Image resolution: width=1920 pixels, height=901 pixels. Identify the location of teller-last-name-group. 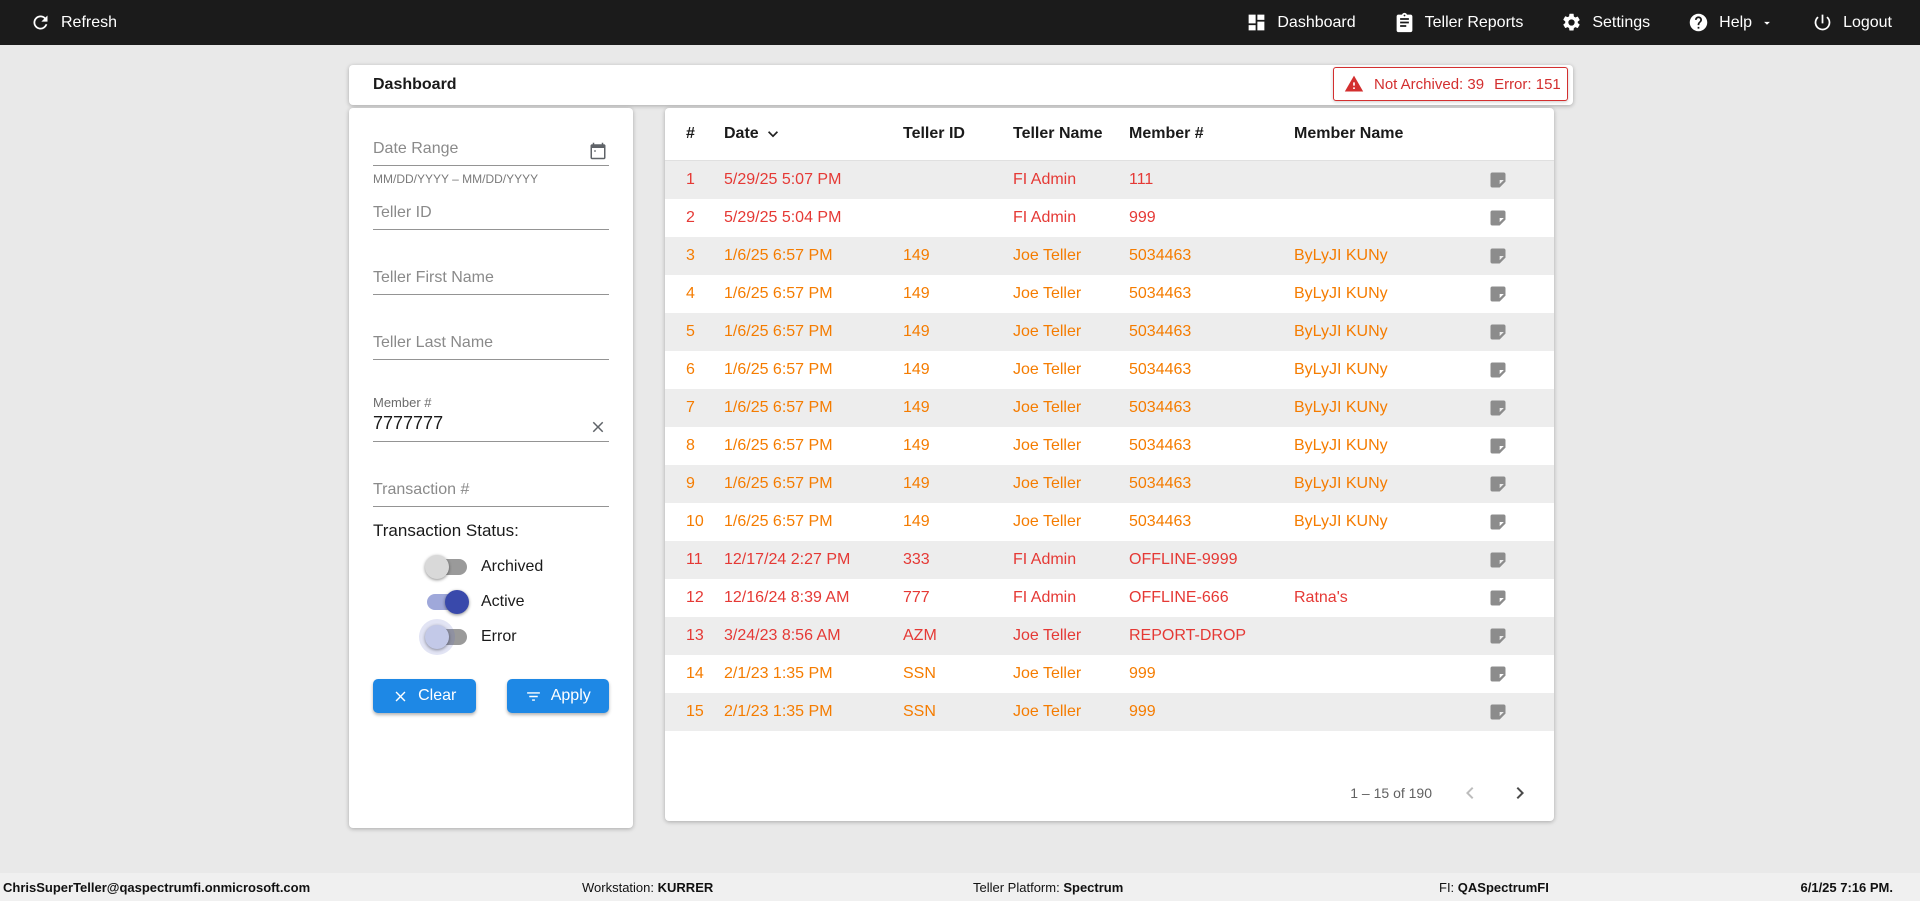
(491, 345).